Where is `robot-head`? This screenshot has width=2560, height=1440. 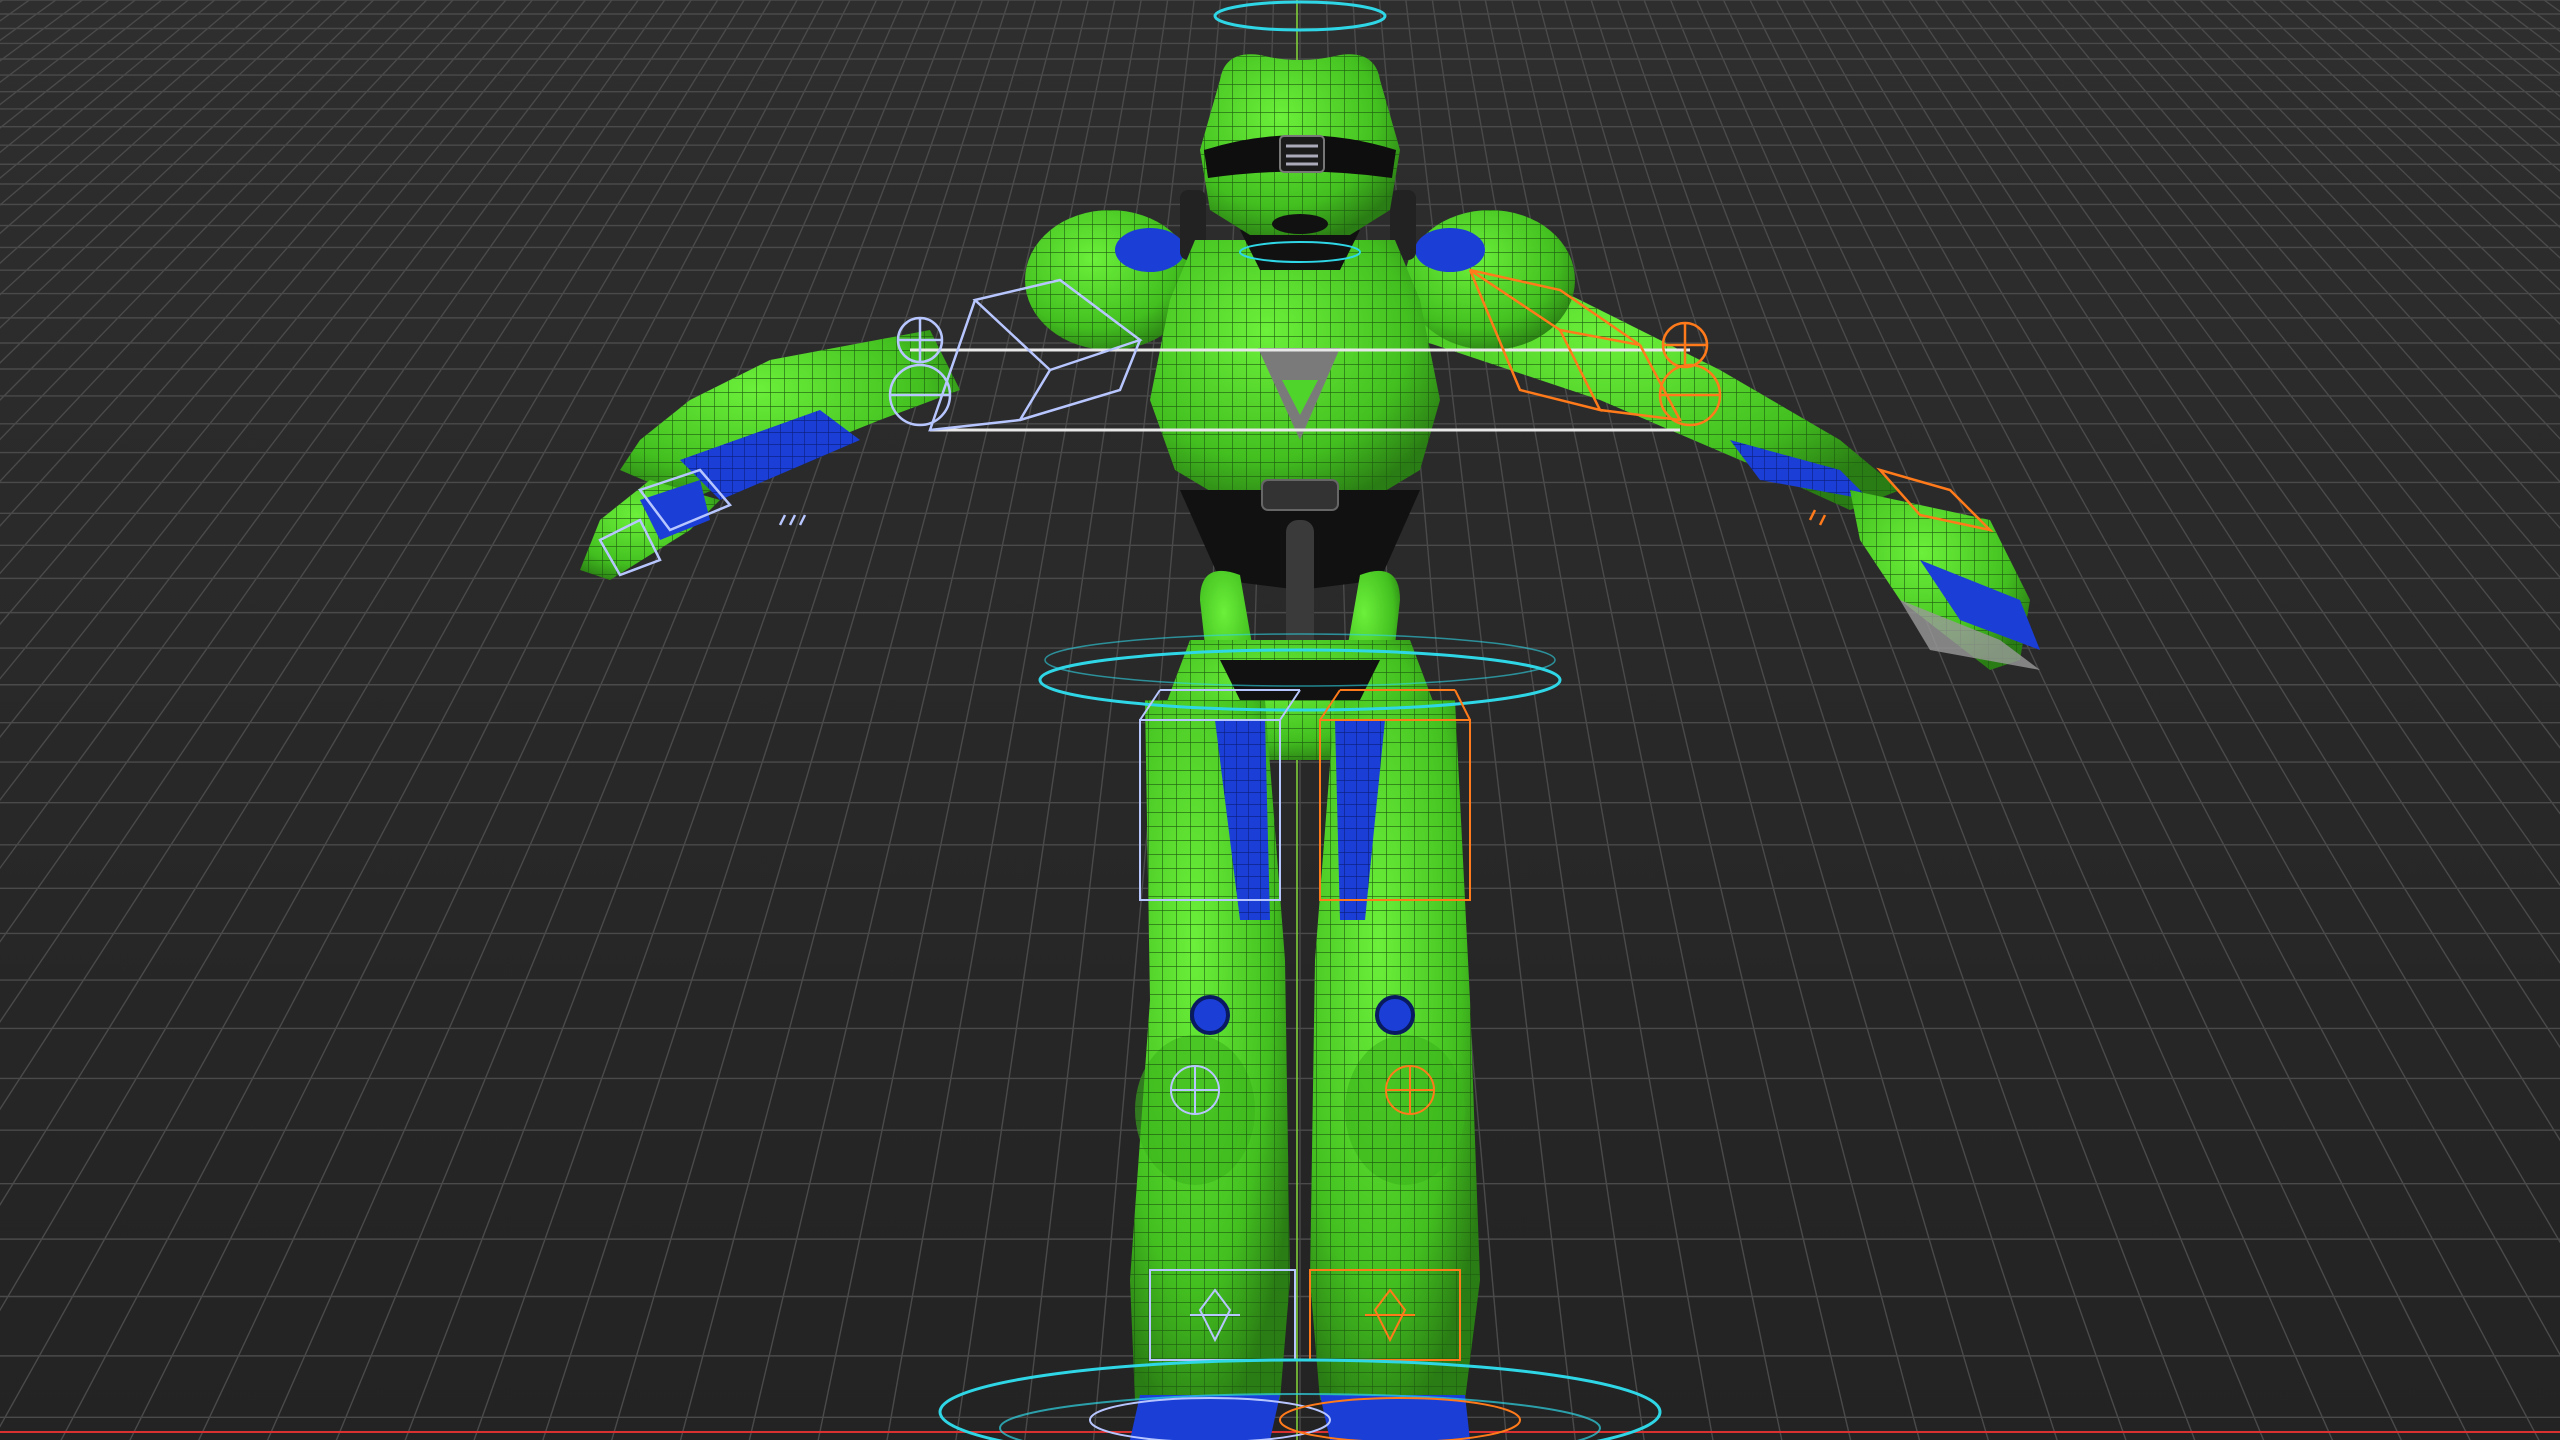 robot-head is located at coordinates (1300, 145).